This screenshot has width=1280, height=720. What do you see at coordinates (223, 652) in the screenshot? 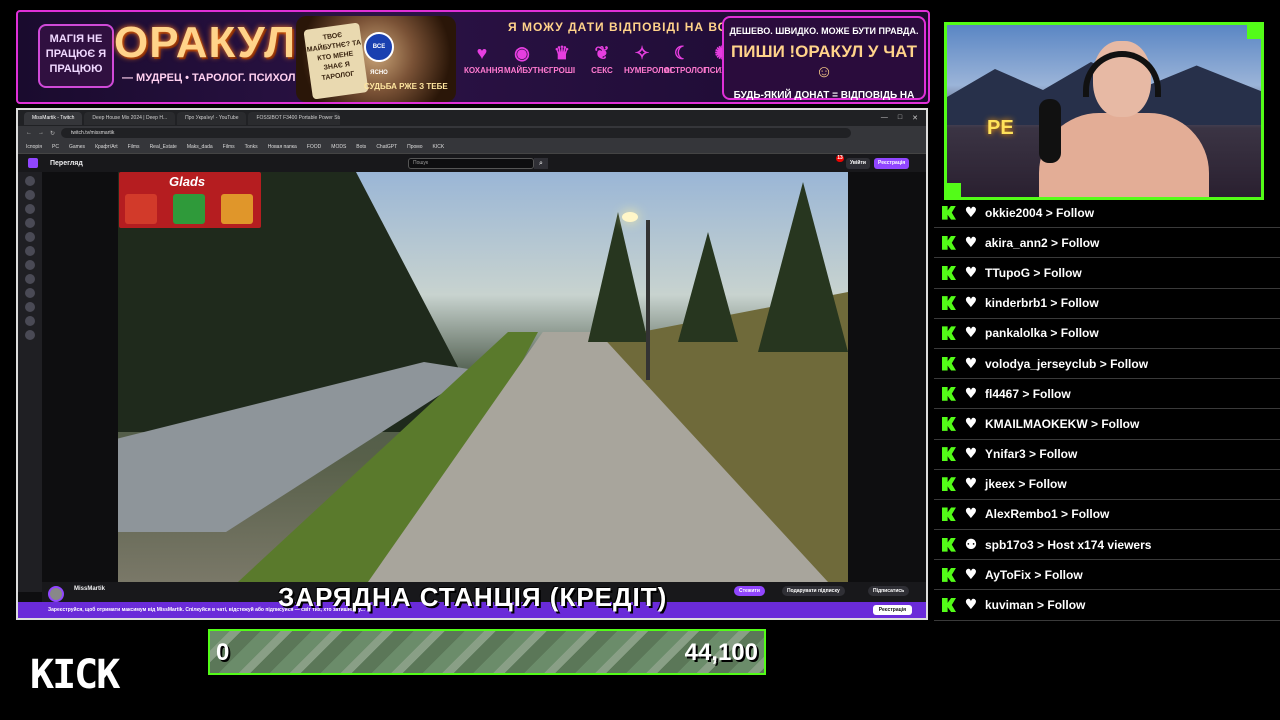
I see `goal-current: 0` at bounding box center [223, 652].